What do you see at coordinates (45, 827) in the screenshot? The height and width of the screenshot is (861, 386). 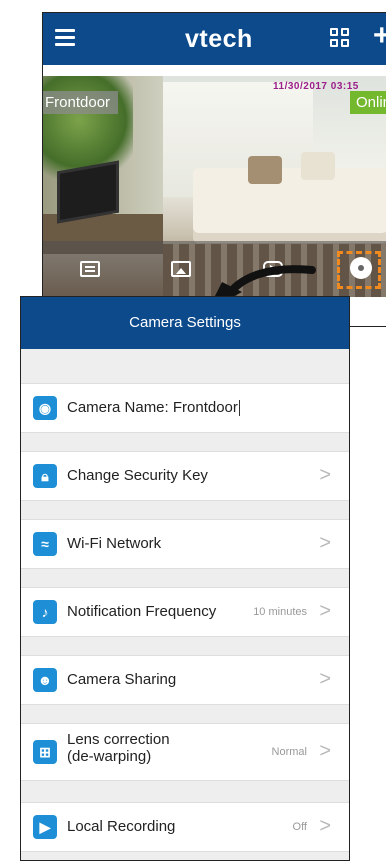 I see `video-icon: ▶` at bounding box center [45, 827].